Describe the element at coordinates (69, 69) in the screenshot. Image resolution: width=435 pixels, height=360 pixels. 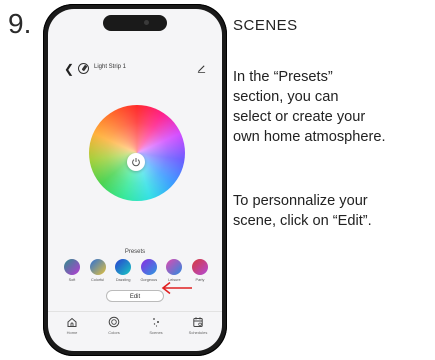
I see `back-chevron-icon: ❮` at that location.